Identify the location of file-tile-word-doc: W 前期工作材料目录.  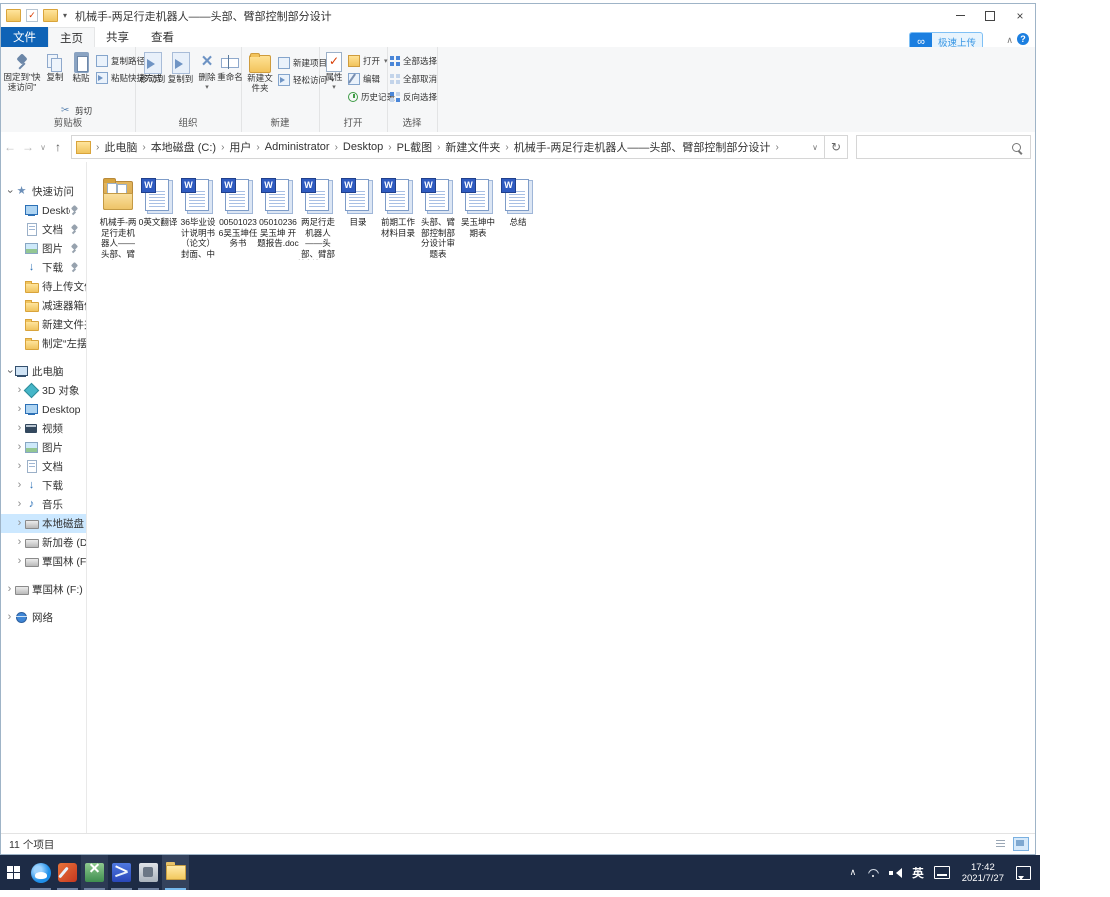
(398, 208).